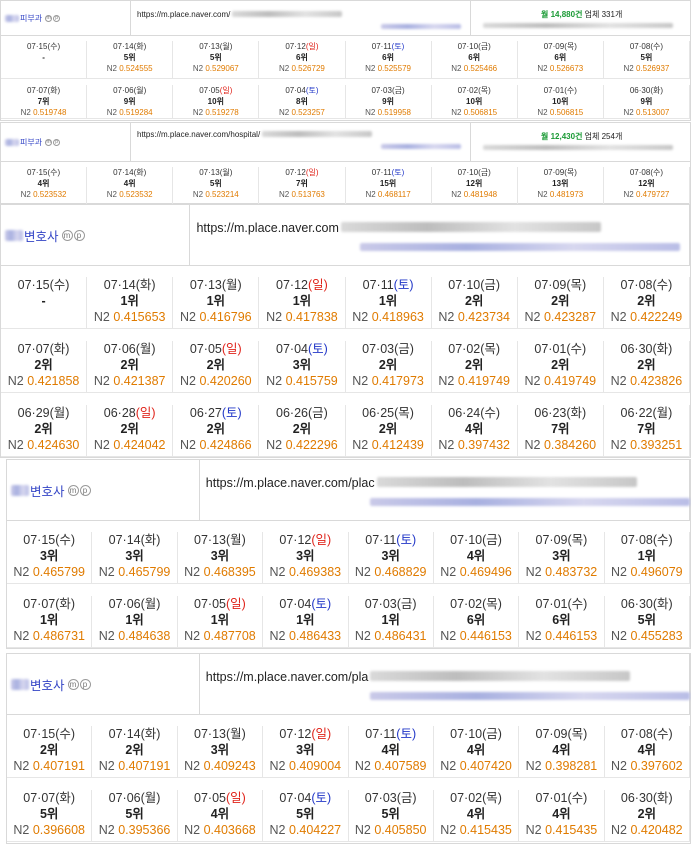 This screenshot has width=691, height=844. I want to click on rank-value: 6위, so click(560, 57).